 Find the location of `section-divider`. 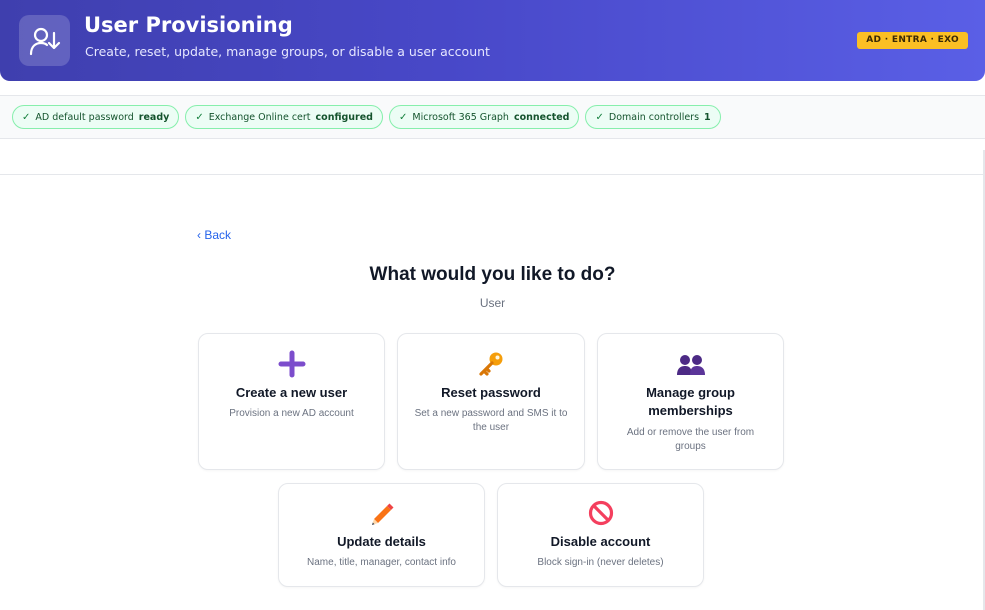

section-divider is located at coordinates (492, 174).